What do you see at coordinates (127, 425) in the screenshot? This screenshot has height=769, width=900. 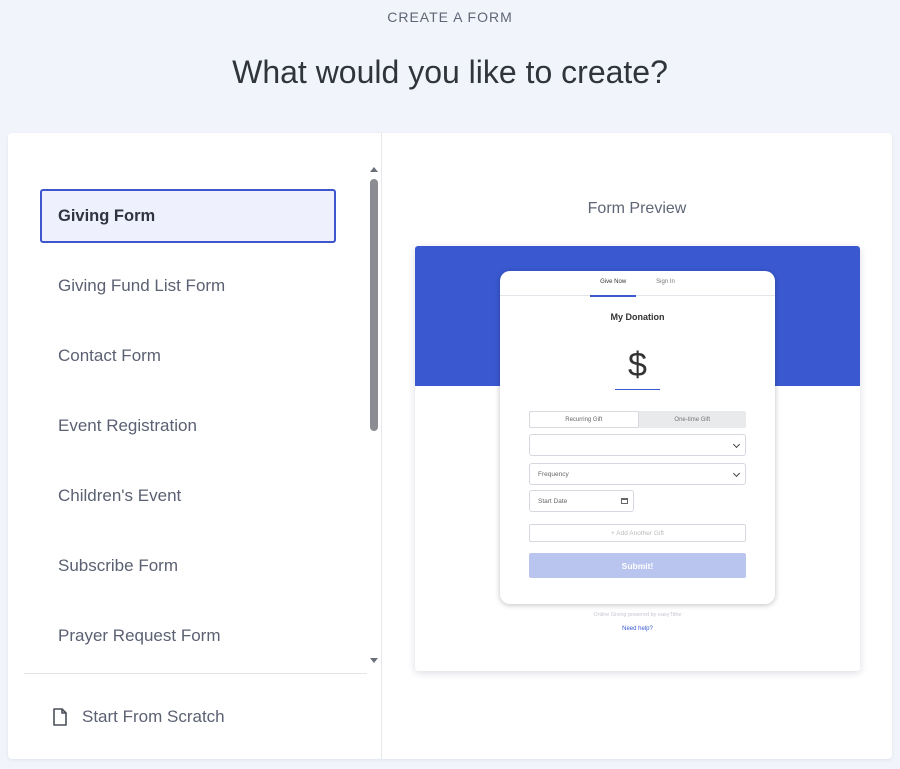 I see `form-type-label: Event Registration` at bounding box center [127, 425].